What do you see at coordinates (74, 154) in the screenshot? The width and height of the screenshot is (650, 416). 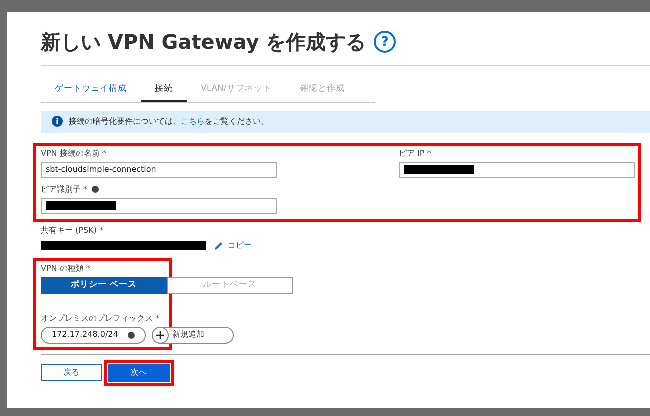 I see `field-label: VPN 接続の名前 *` at bounding box center [74, 154].